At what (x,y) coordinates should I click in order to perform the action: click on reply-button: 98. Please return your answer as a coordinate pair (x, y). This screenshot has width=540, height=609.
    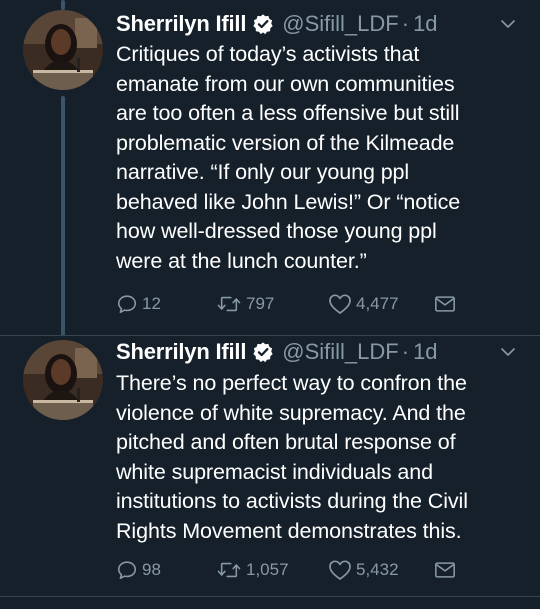
    Looking at the image, I should click on (138, 570).